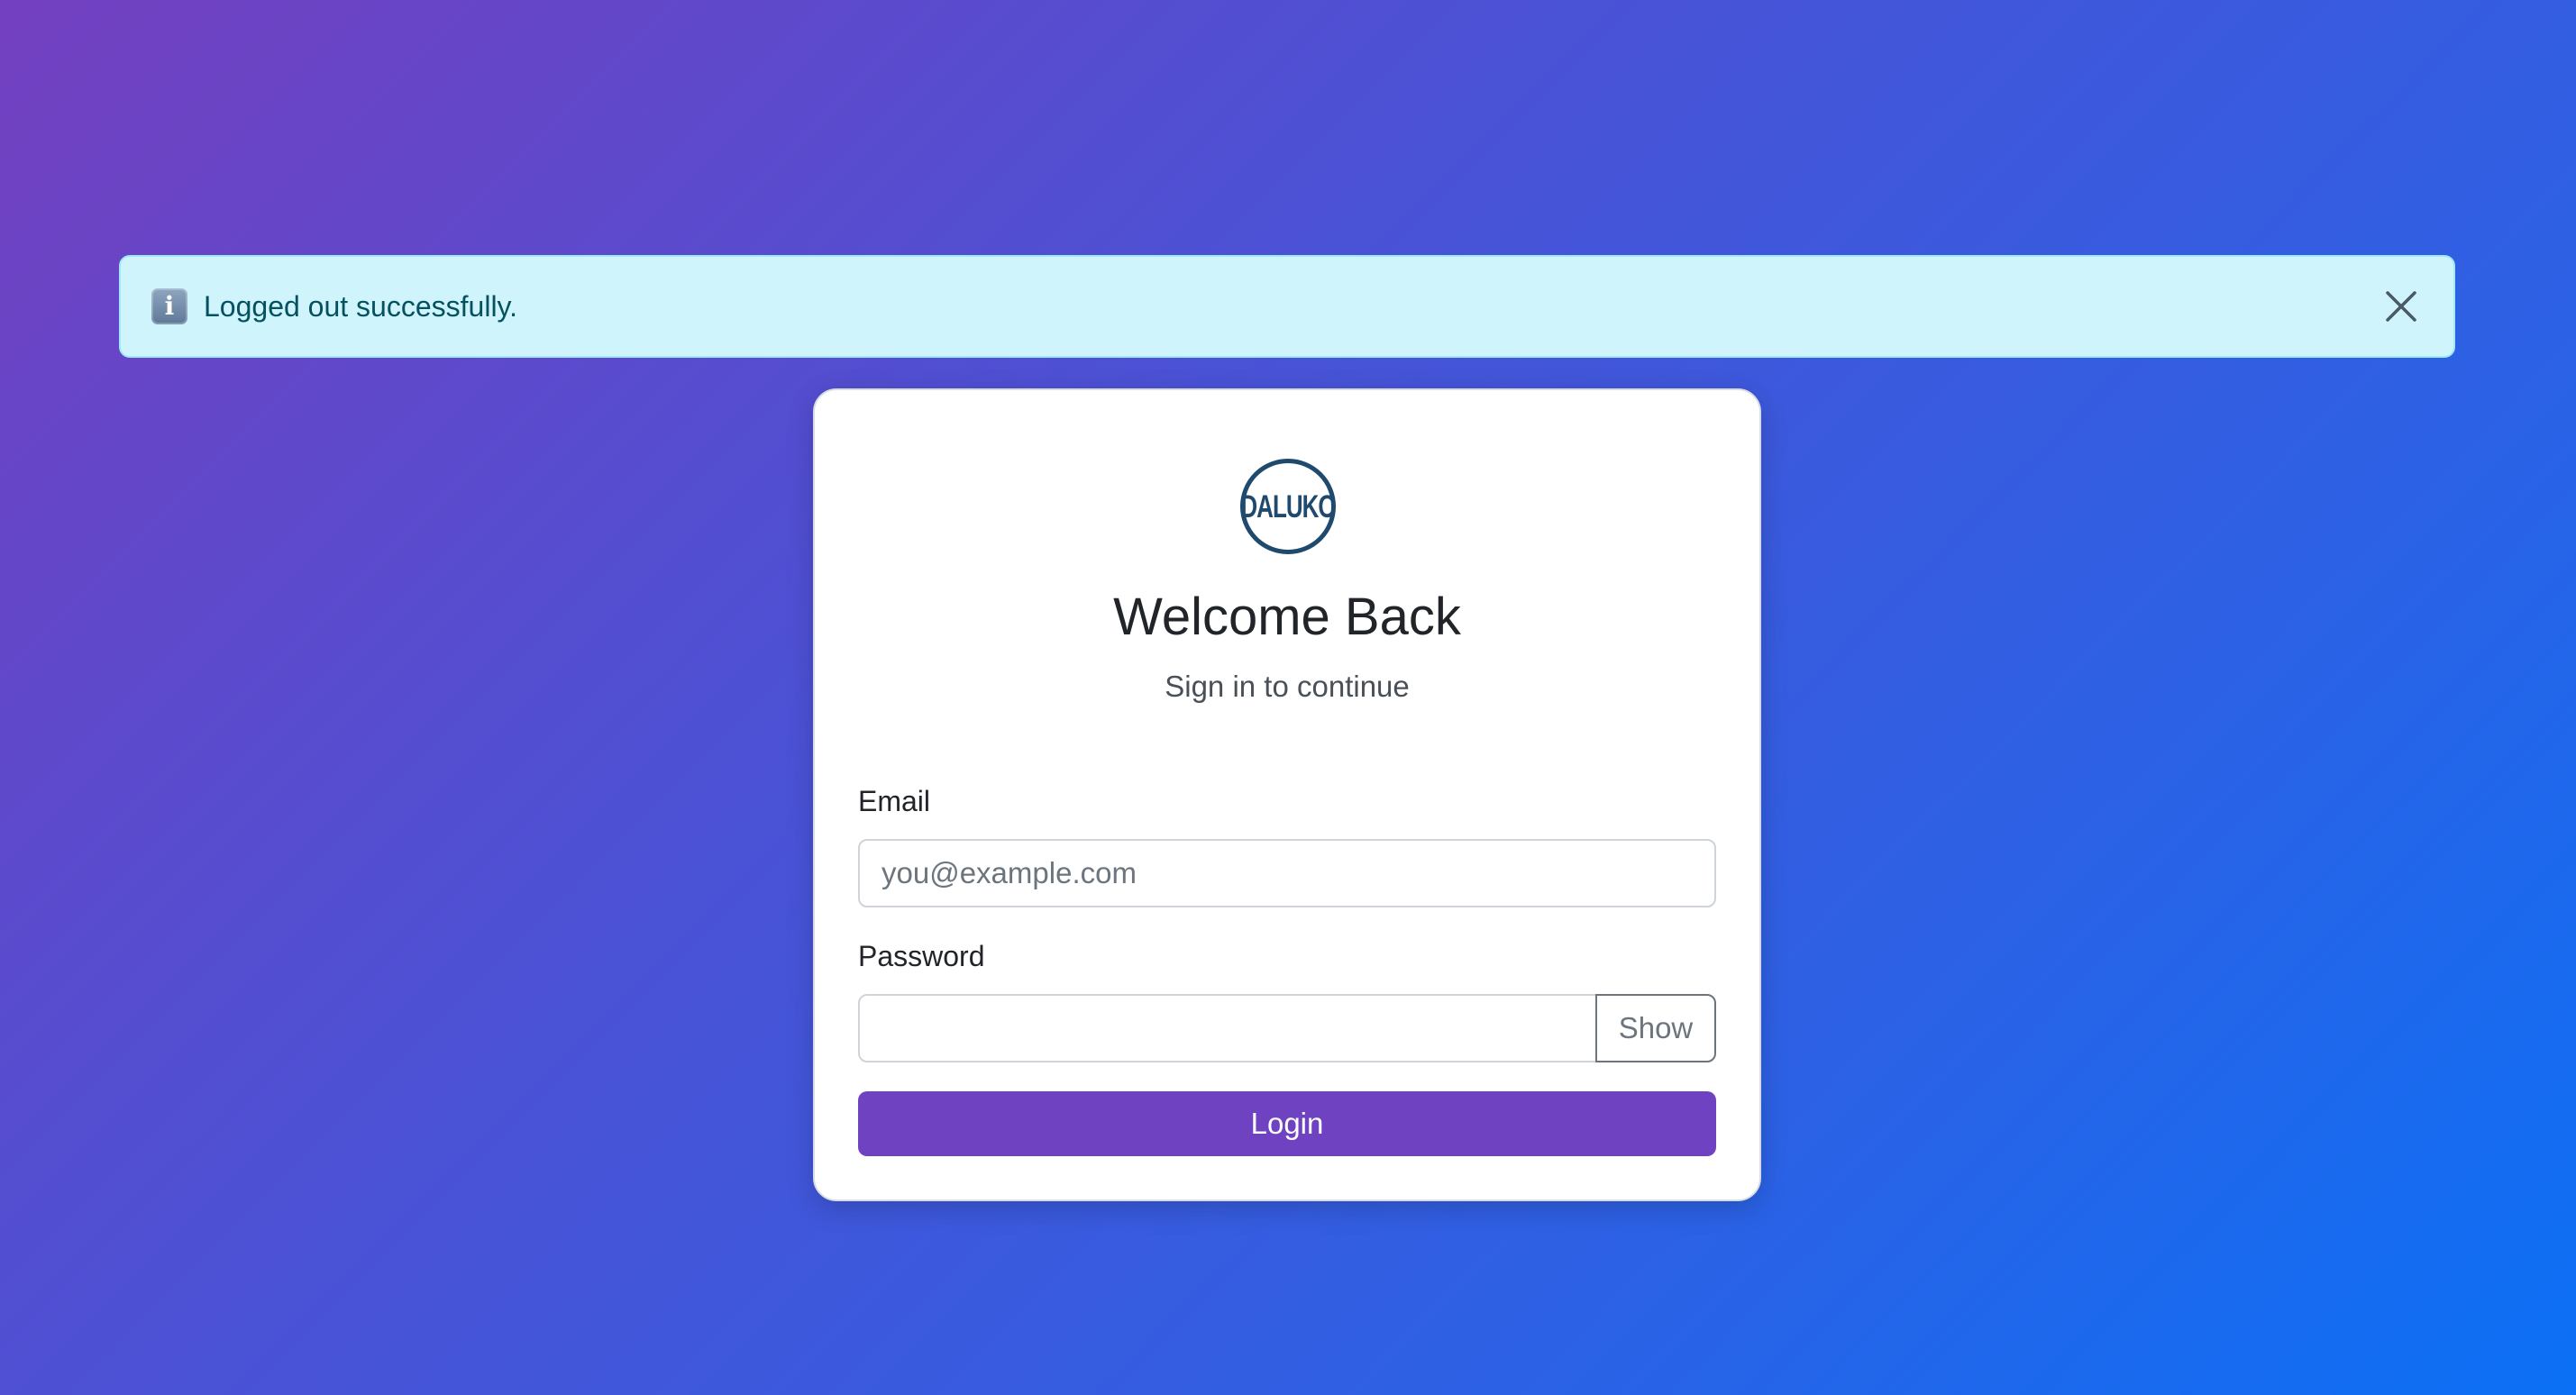  I want to click on email-label: Email, so click(894, 801).